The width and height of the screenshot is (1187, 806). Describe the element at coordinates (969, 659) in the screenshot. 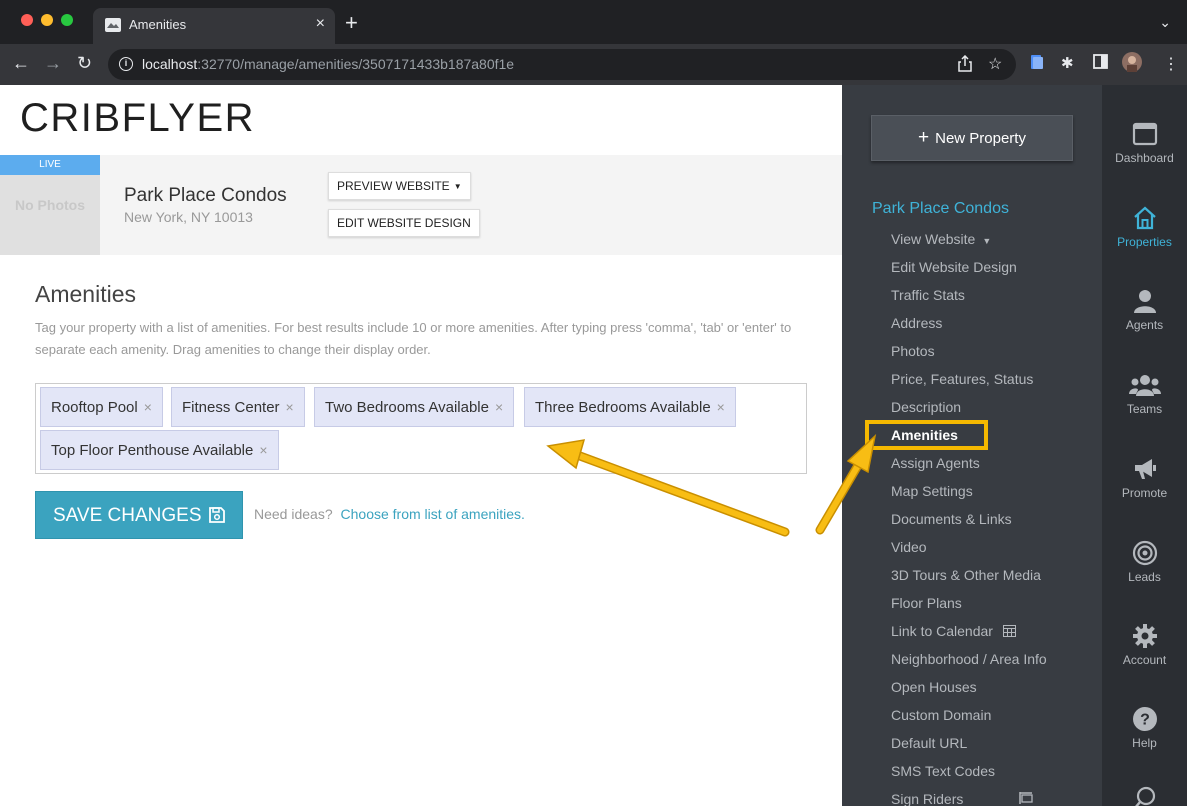

I see `sidebar-item-neighborhood: Neighborhood / Area Info` at that location.